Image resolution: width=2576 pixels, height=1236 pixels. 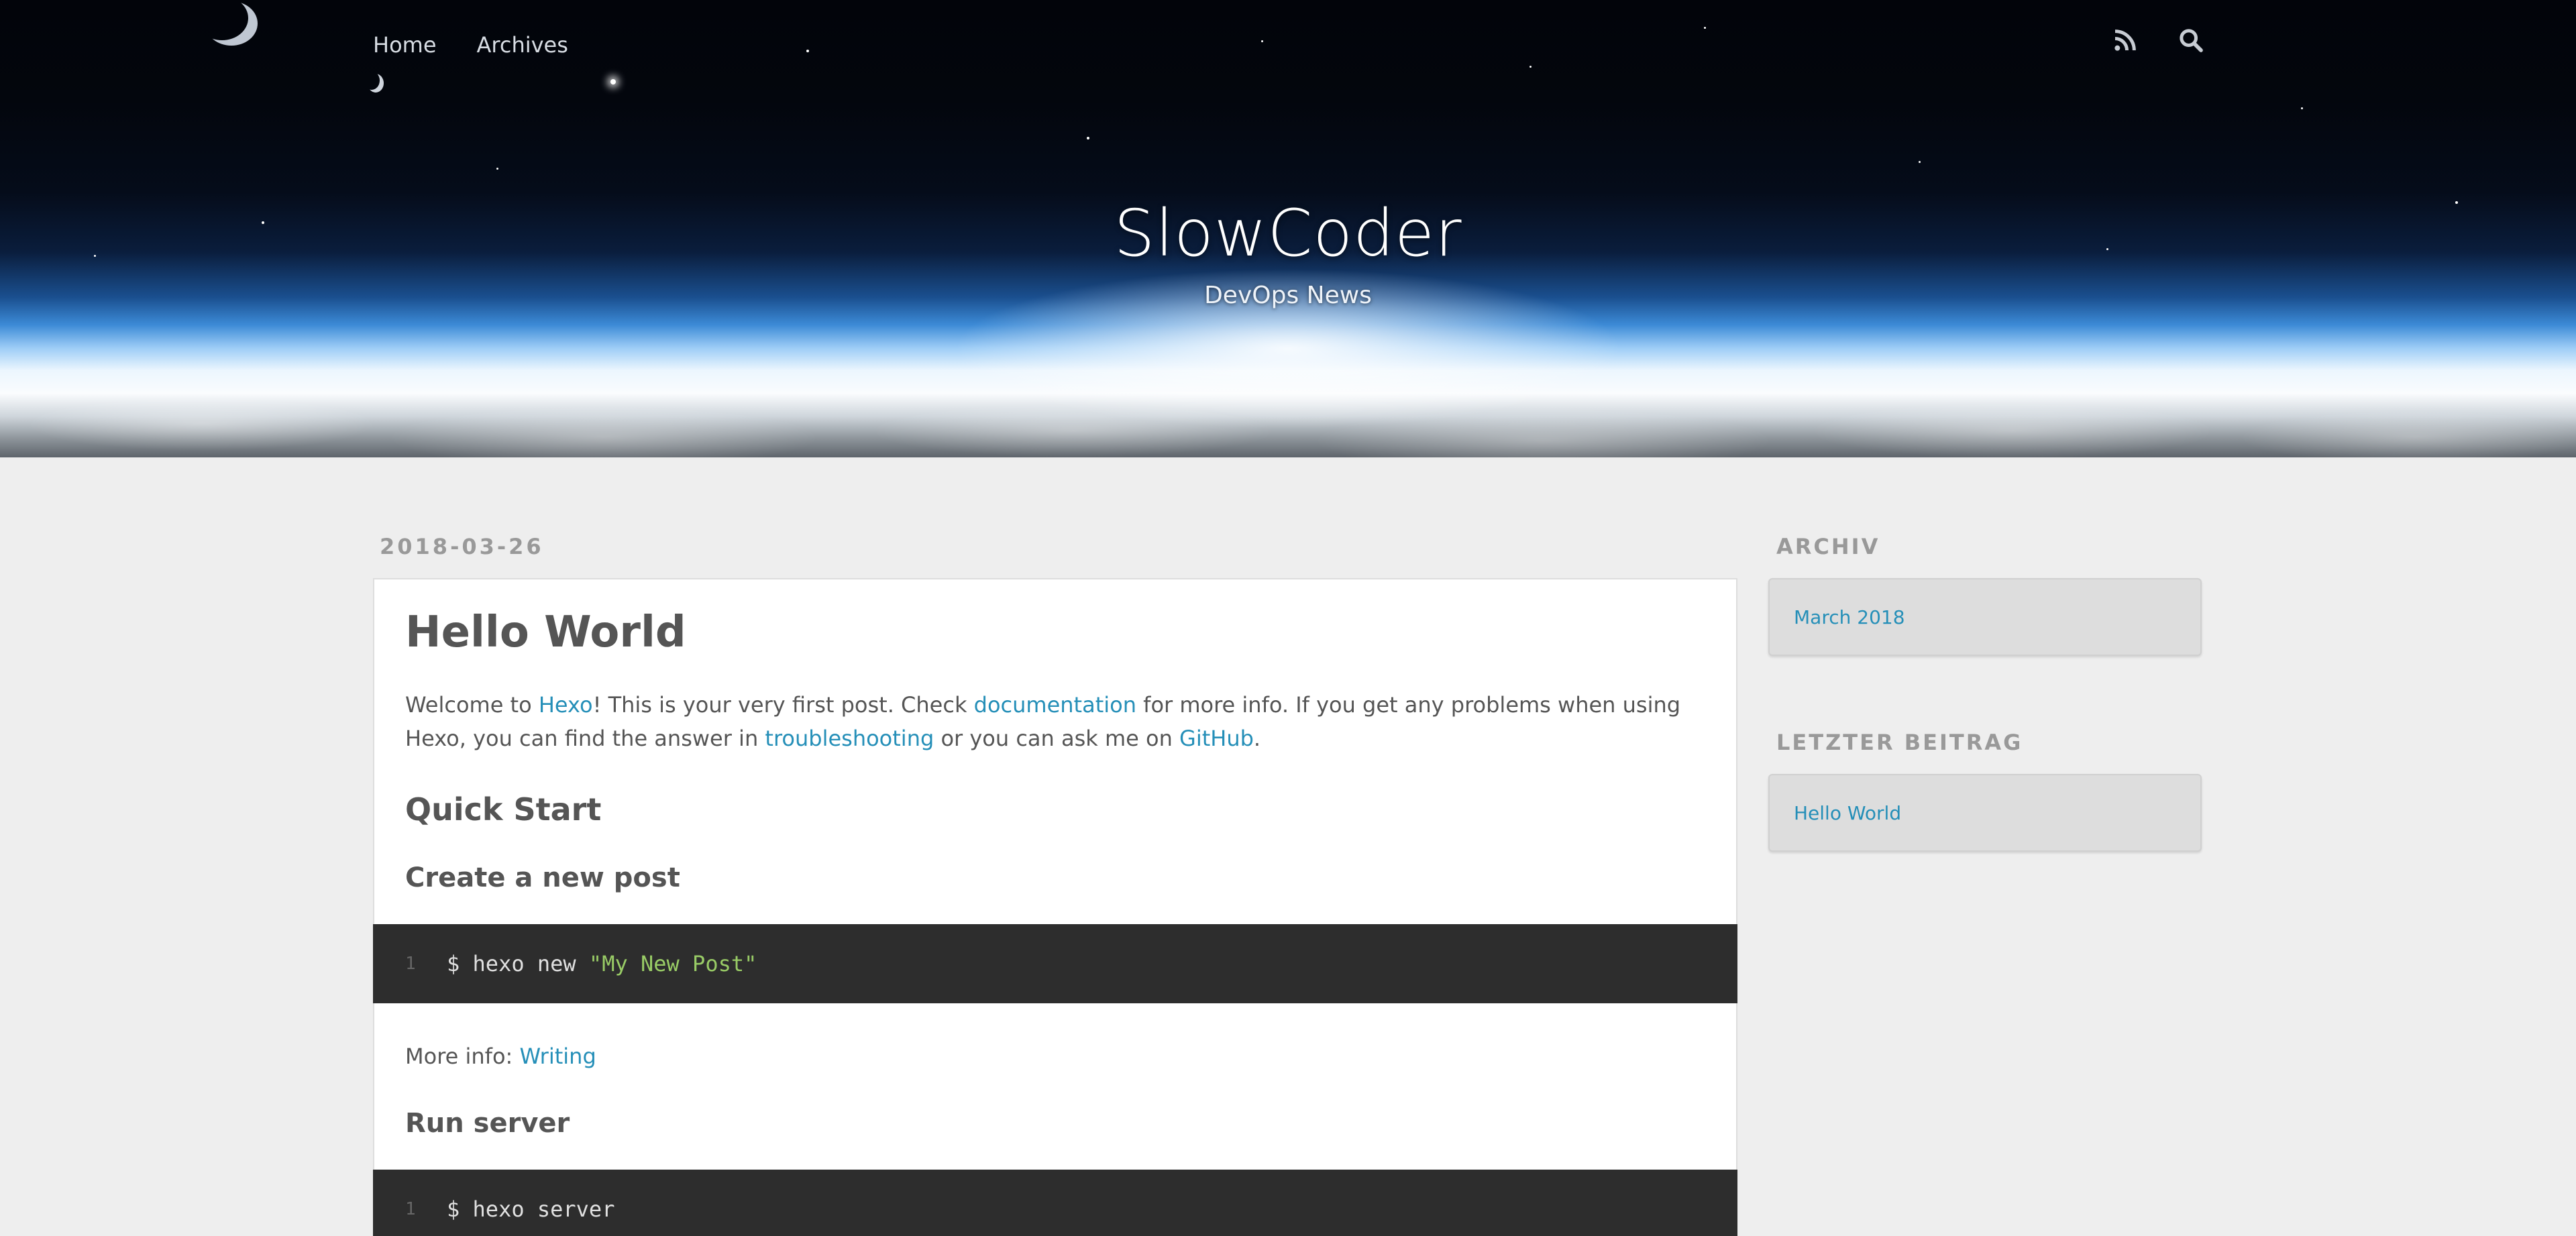 What do you see at coordinates (1257, 738) in the screenshot?
I see `intro-text: .` at bounding box center [1257, 738].